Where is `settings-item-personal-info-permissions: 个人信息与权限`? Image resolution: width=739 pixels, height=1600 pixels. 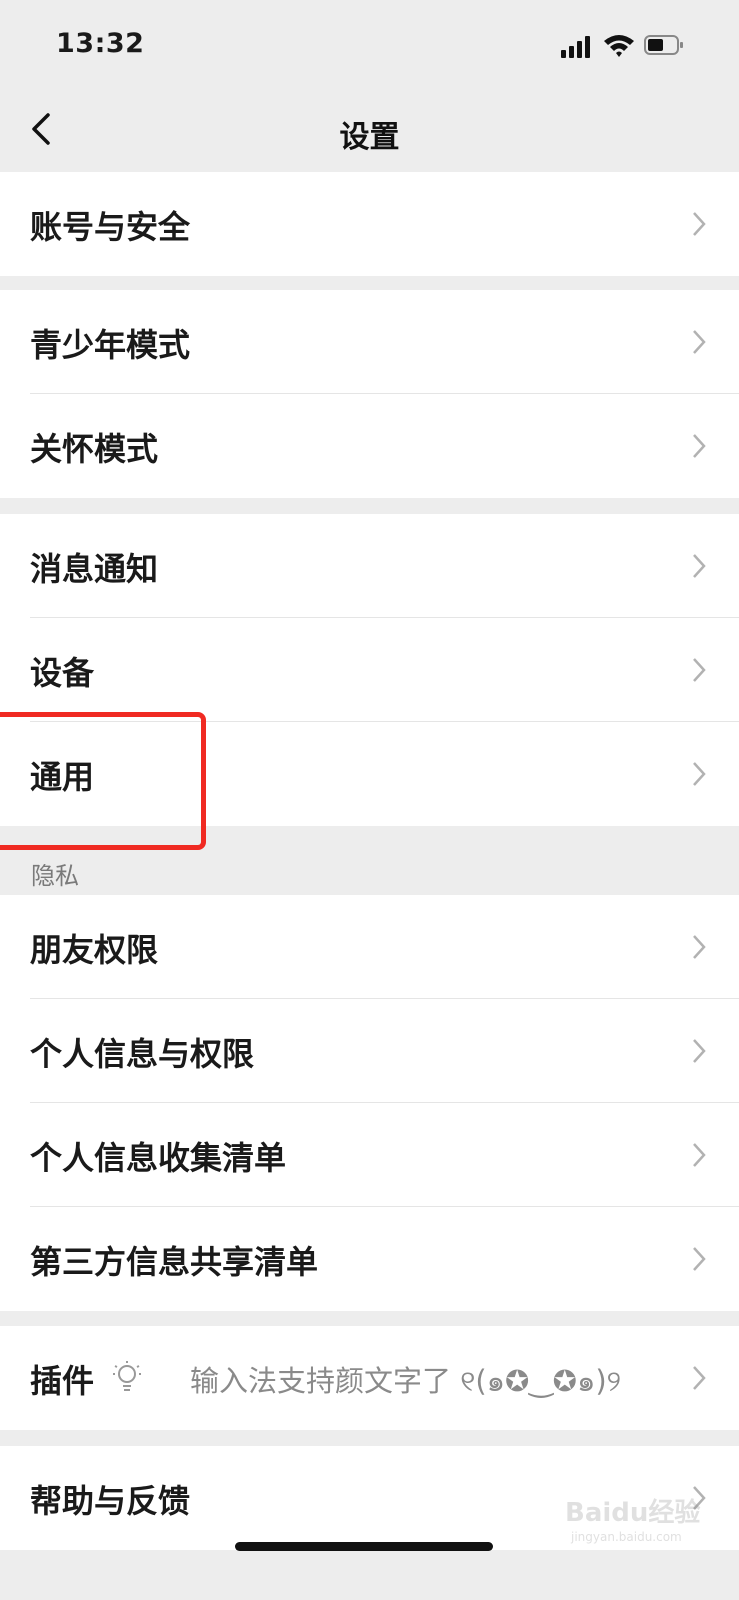 settings-item-personal-info-permissions: 个人信息与权限 is located at coordinates (369, 1051).